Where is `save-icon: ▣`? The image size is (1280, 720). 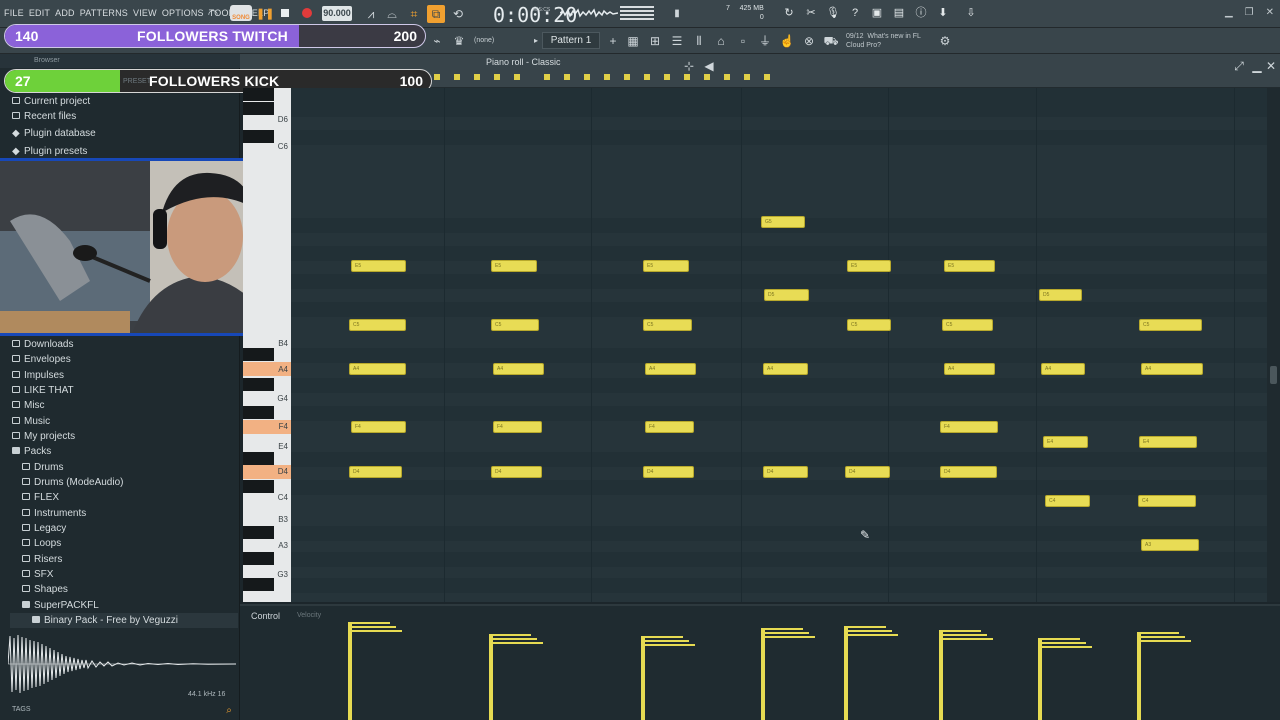
save-icon: ▣ is located at coordinates (877, 13).